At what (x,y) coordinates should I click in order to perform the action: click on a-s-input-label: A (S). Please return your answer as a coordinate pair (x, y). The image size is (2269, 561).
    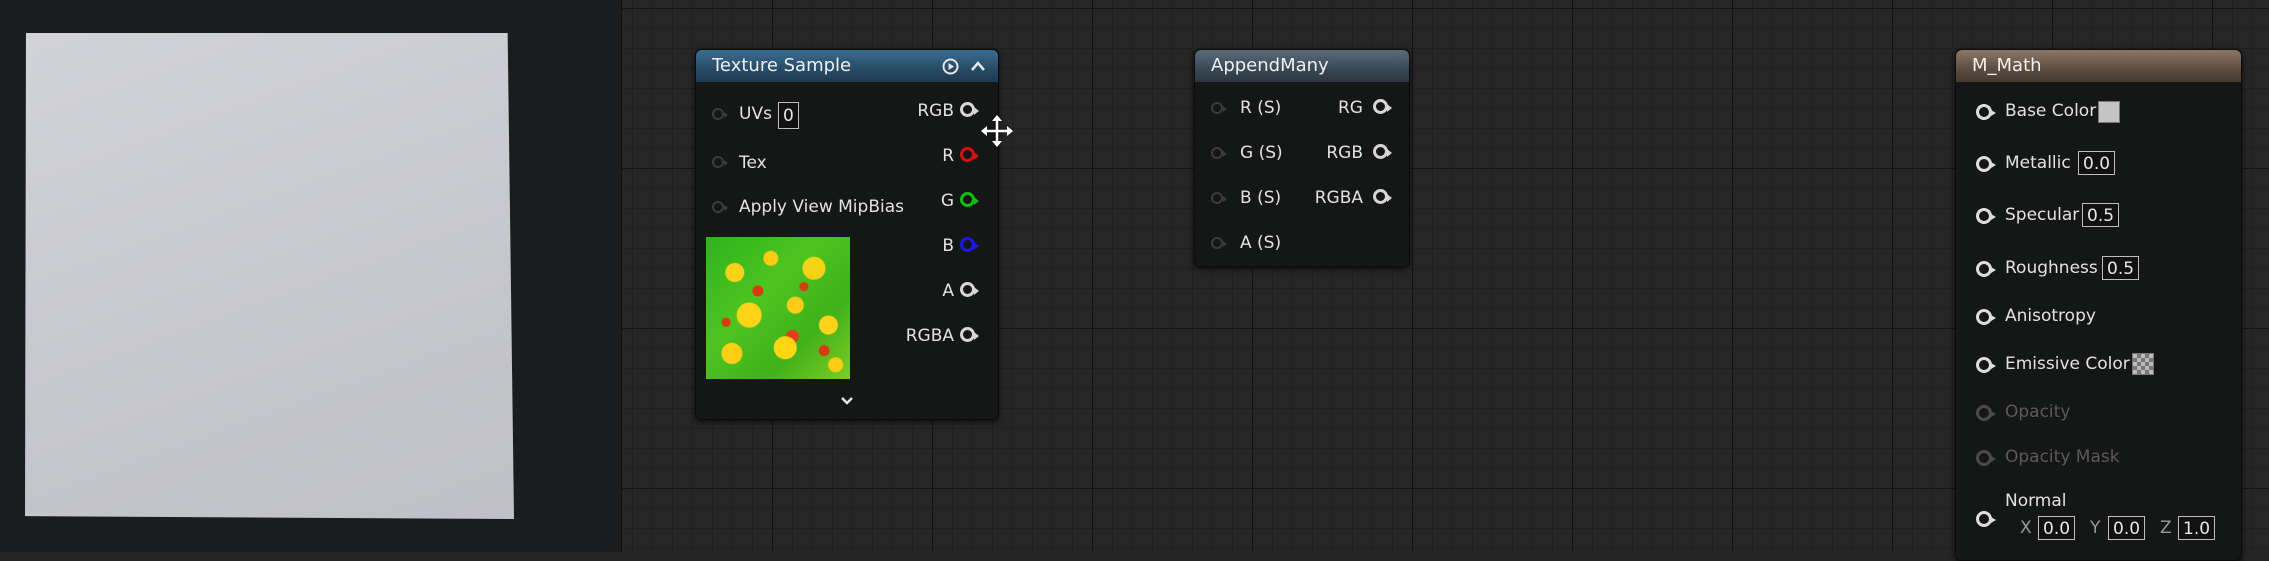
    Looking at the image, I should click on (1261, 243).